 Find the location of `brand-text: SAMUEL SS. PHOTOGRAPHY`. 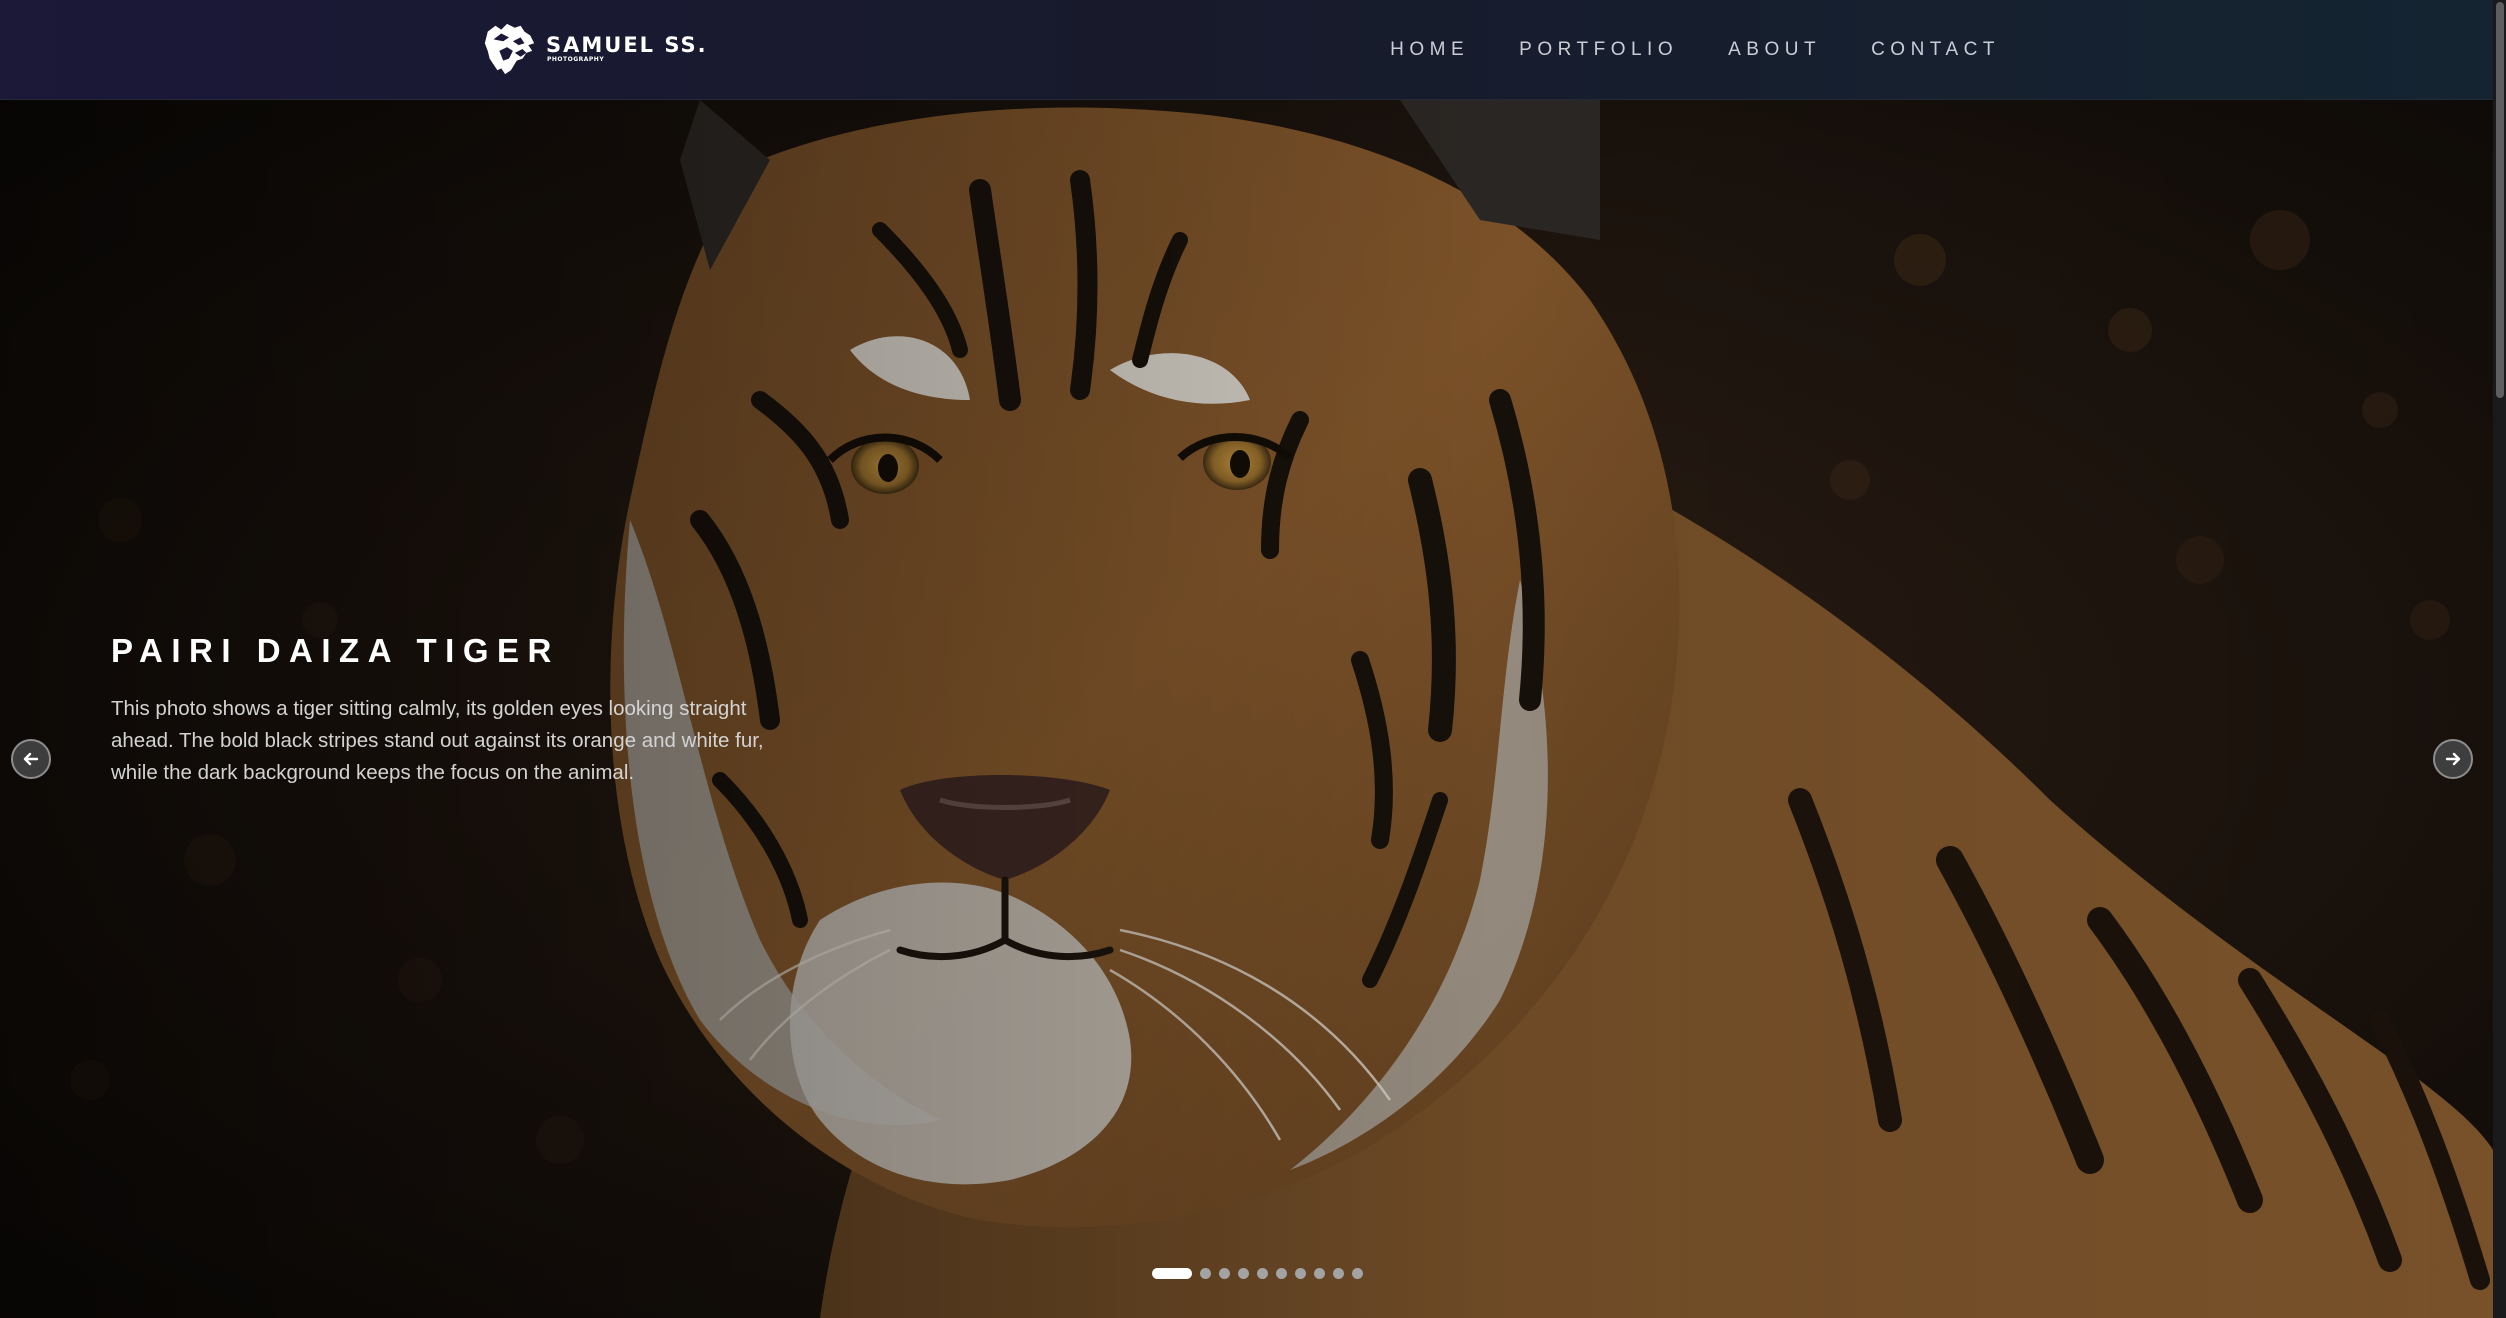

brand-text: SAMUEL SS. PHOTOGRAPHY is located at coordinates (627, 49).